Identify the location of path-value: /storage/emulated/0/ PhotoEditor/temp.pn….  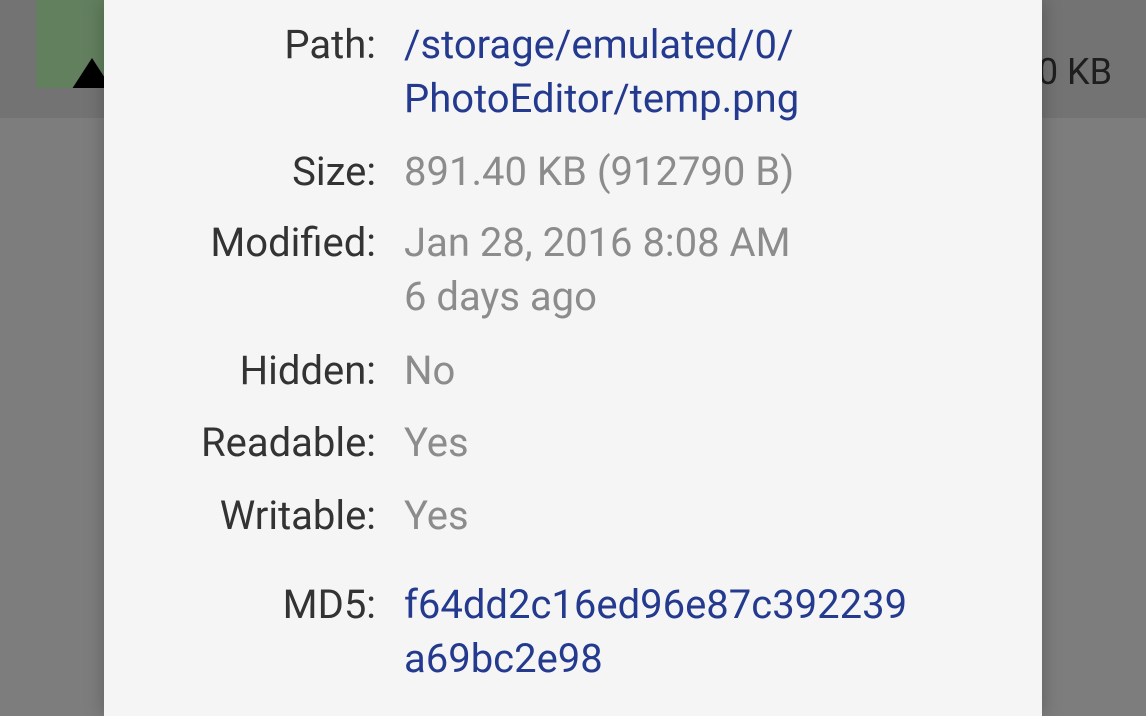
(714, 72).